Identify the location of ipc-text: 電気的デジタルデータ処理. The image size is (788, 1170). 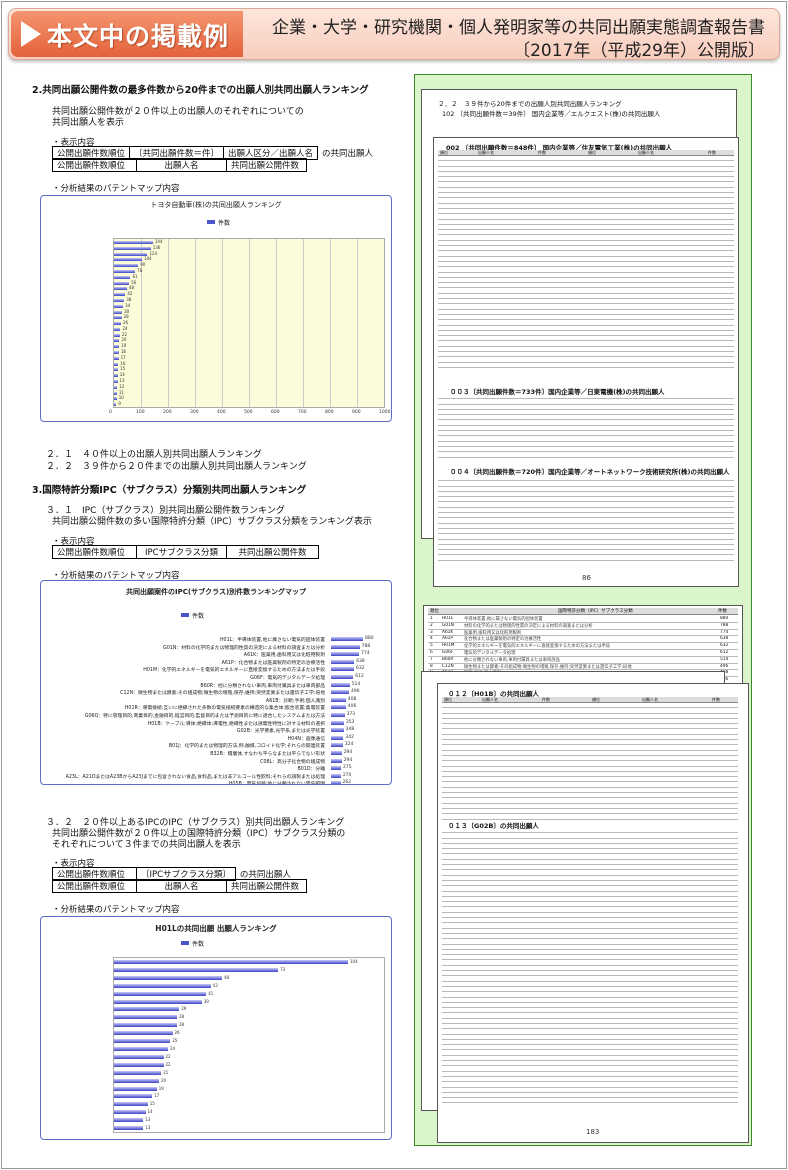
(490, 653).